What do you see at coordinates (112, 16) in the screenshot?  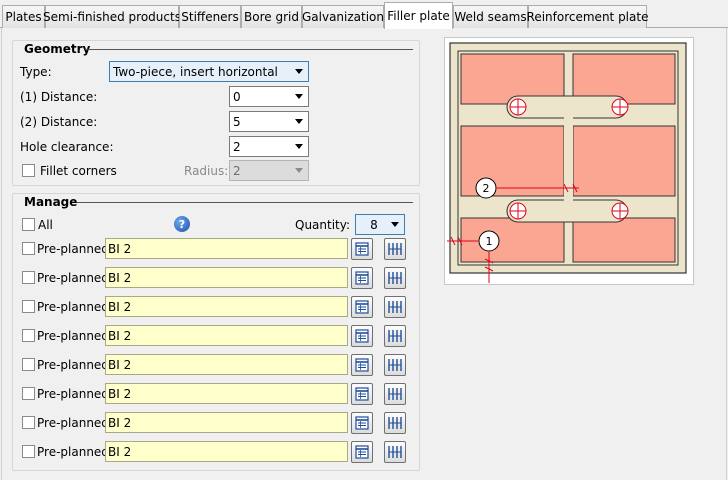 I see `tab-semi-finished-products: Semi-finished products` at bounding box center [112, 16].